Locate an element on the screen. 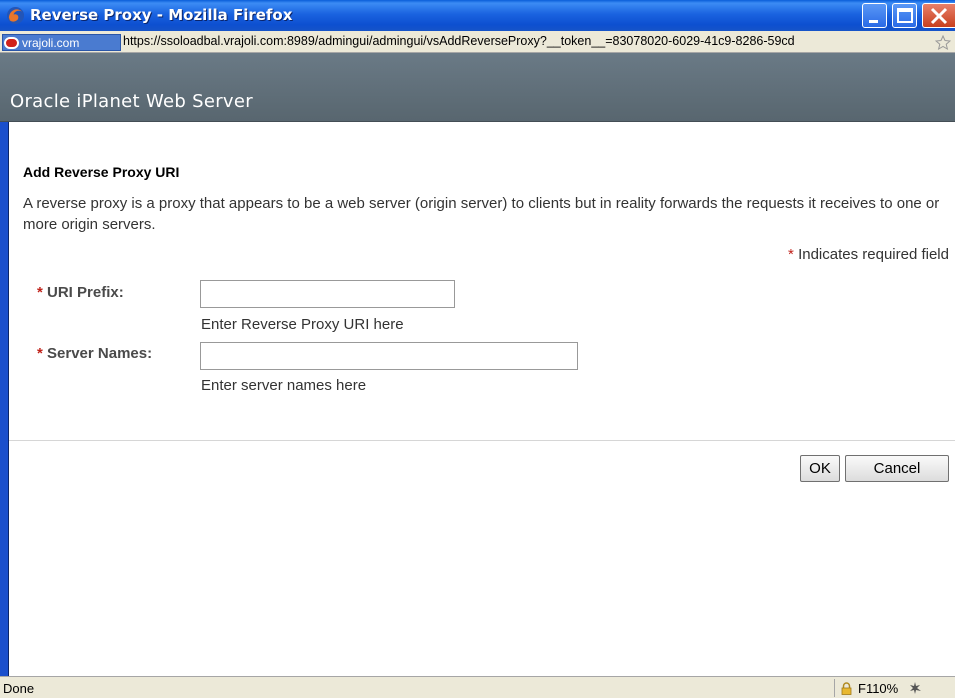 Image resolution: width=955 pixels, height=698 pixels. status-indicators: F110% is located at coordinates (894, 688).